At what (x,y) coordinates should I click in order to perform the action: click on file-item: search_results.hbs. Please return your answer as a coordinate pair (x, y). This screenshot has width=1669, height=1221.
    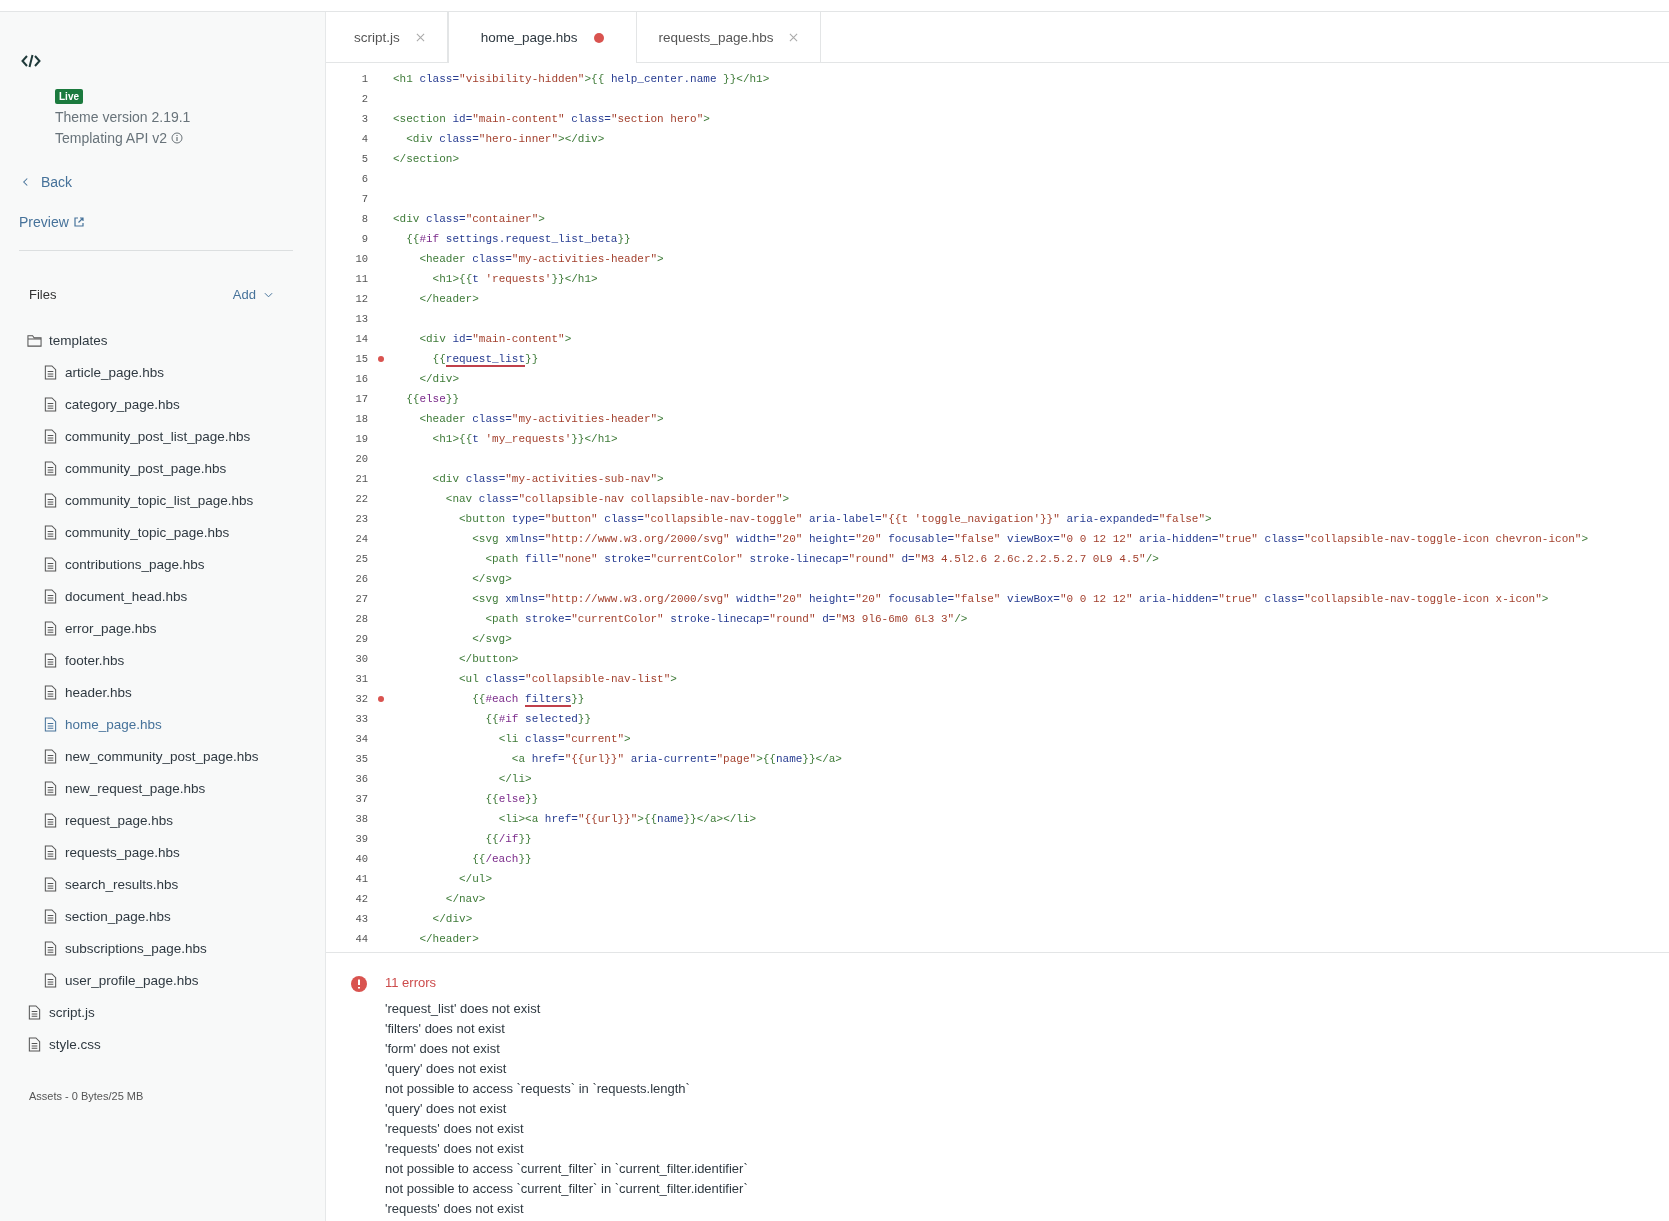
    Looking at the image, I should click on (92, 884).